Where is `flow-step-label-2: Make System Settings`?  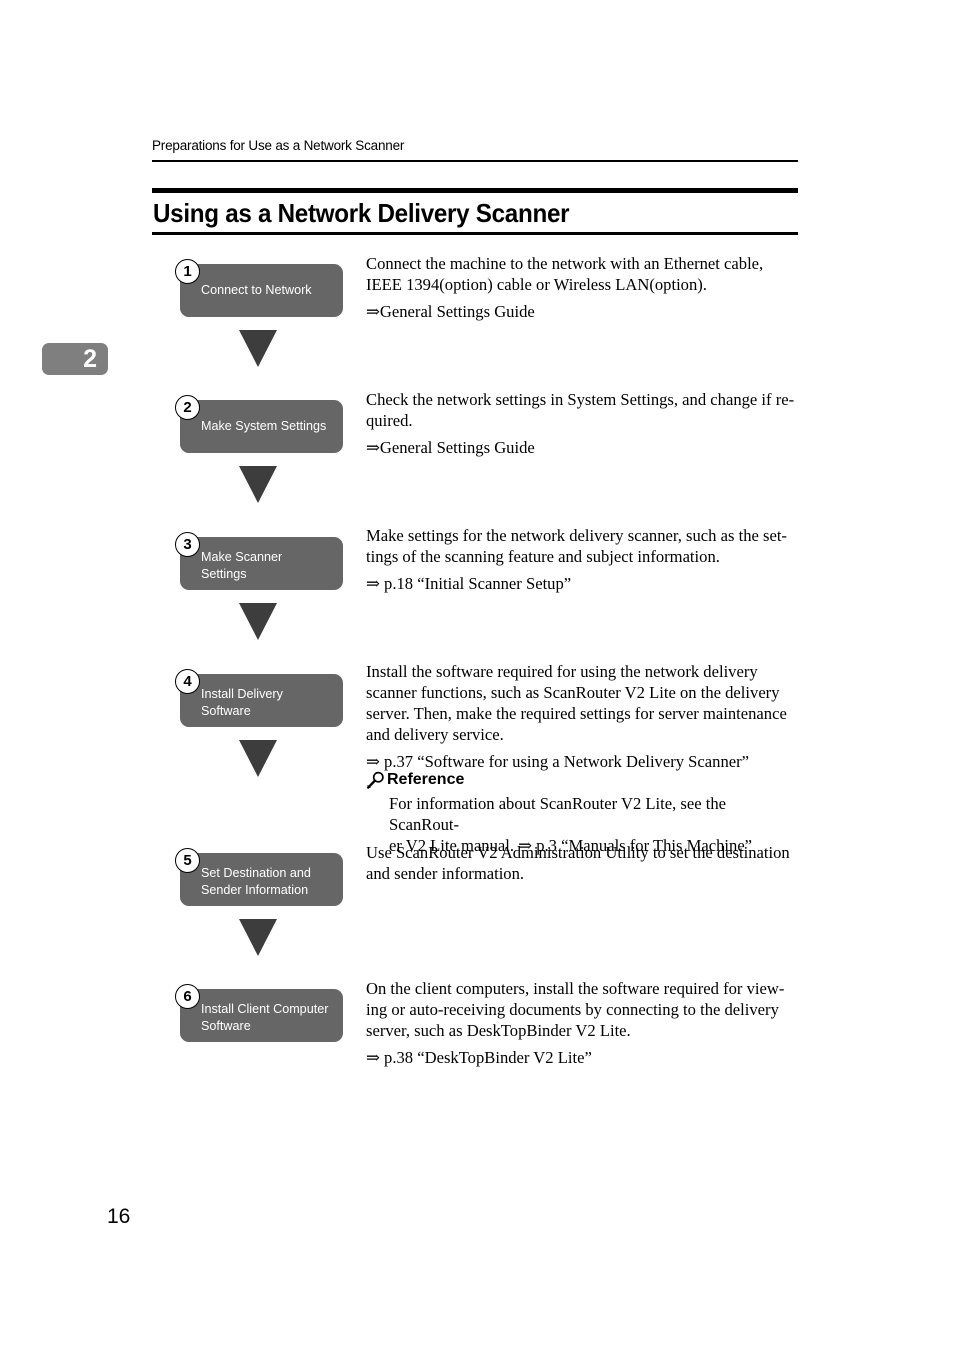
flow-step-label-2: Make System Settings is located at coordinates (264, 426).